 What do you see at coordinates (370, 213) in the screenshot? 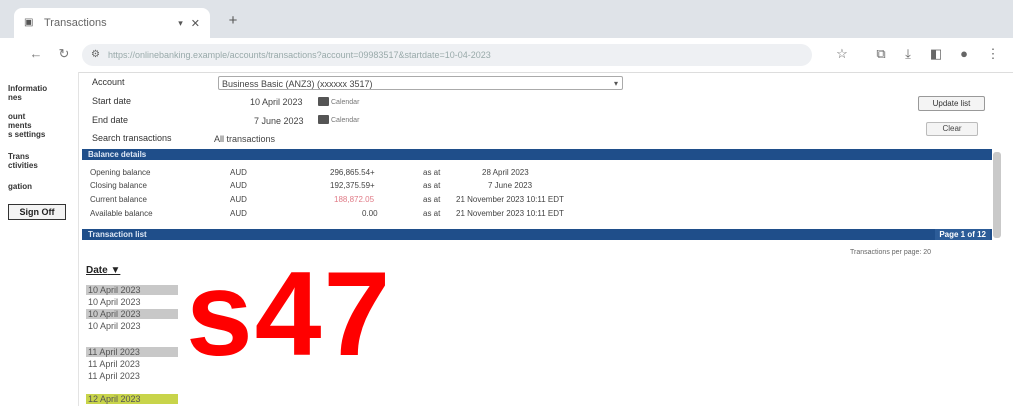
I see `balance-amount: 0.00` at bounding box center [370, 213].